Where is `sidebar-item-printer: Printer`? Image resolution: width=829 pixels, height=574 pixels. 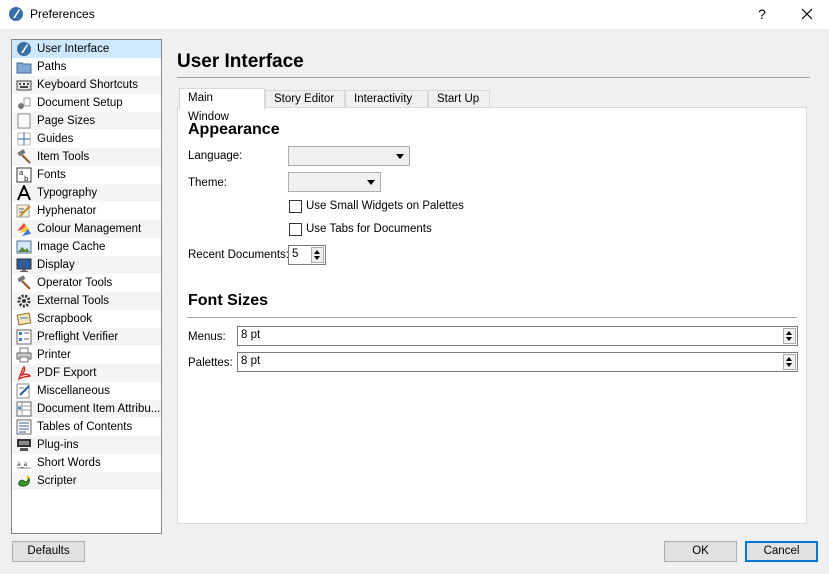 sidebar-item-printer: Printer is located at coordinates (86, 355).